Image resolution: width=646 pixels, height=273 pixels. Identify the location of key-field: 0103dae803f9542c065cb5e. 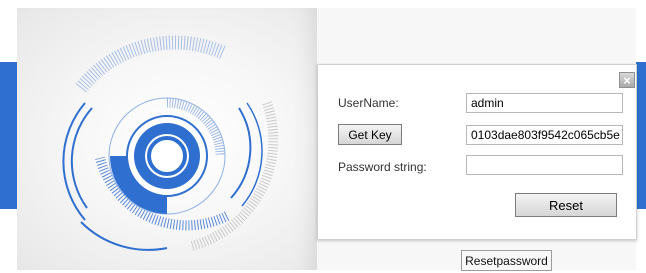
(544, 135).